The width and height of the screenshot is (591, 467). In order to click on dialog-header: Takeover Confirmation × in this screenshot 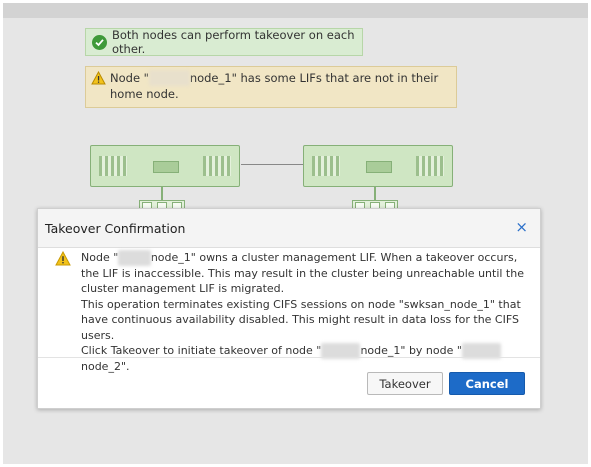, I will do `click(289, 228)`.